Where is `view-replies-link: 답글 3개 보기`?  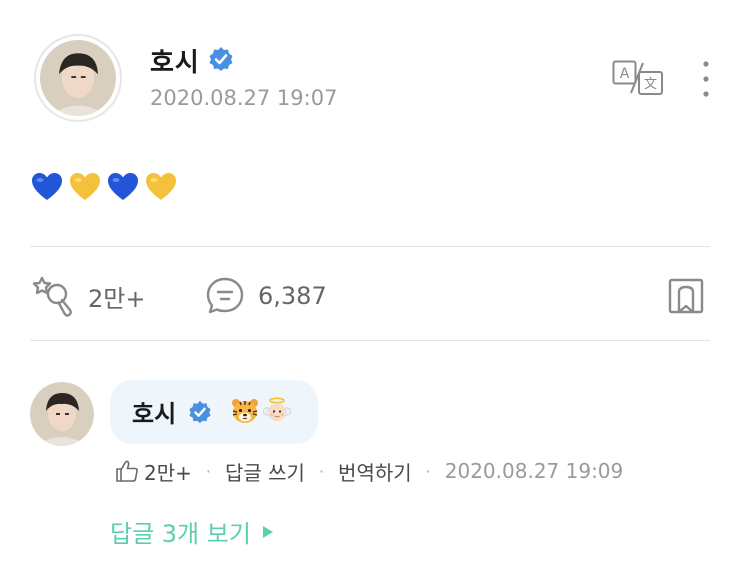
view-replies-link: 답글 3개 보기 is located at coordinates (192, 531).